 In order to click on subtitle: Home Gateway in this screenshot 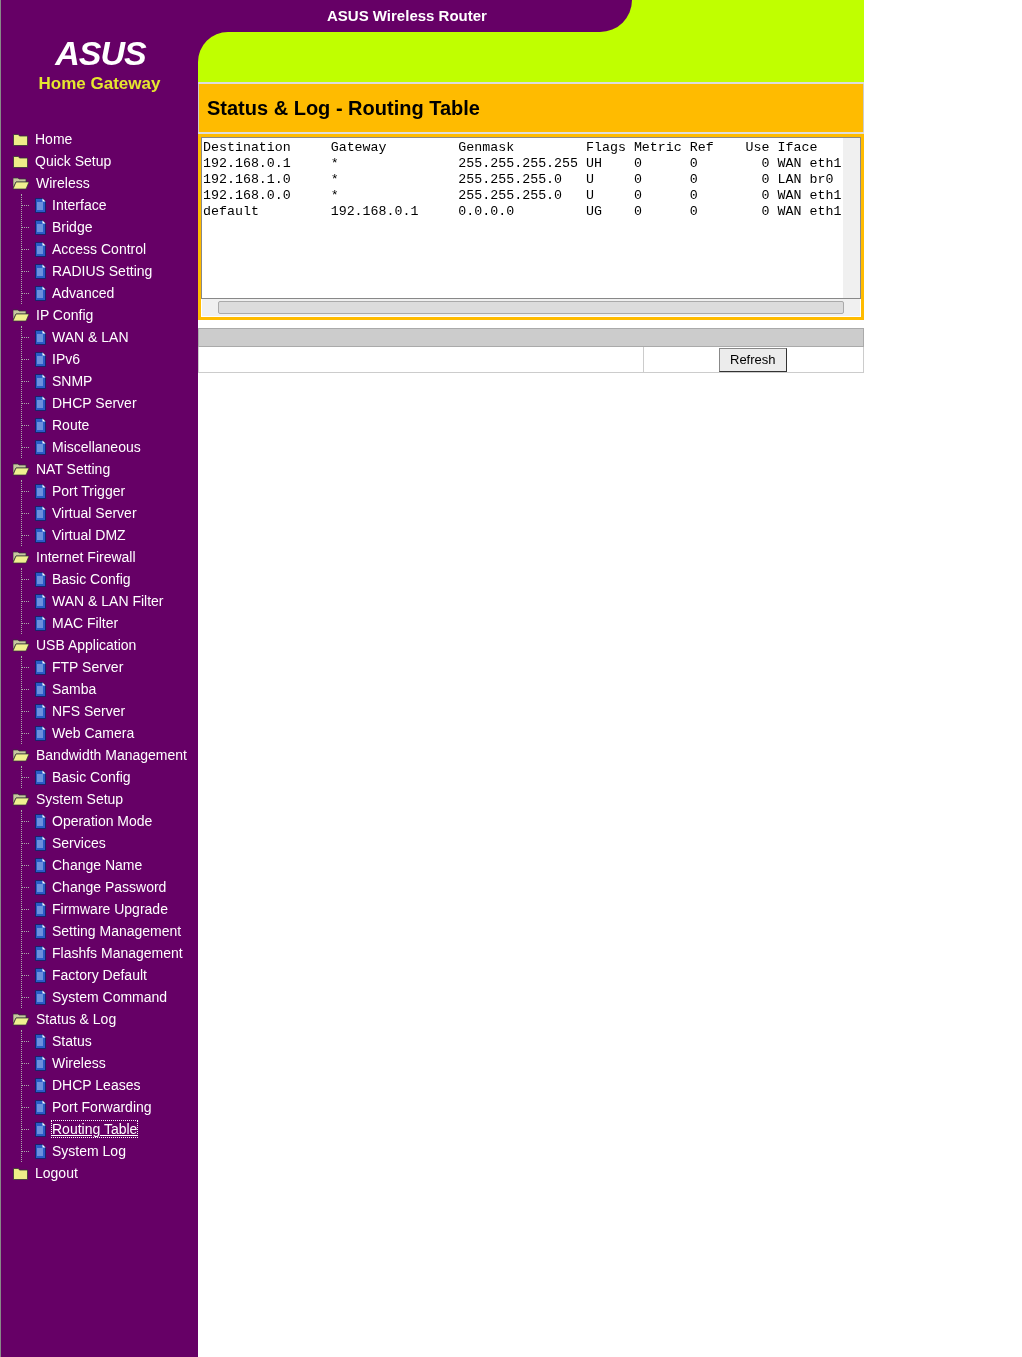, I will do `click(99, 84)`.